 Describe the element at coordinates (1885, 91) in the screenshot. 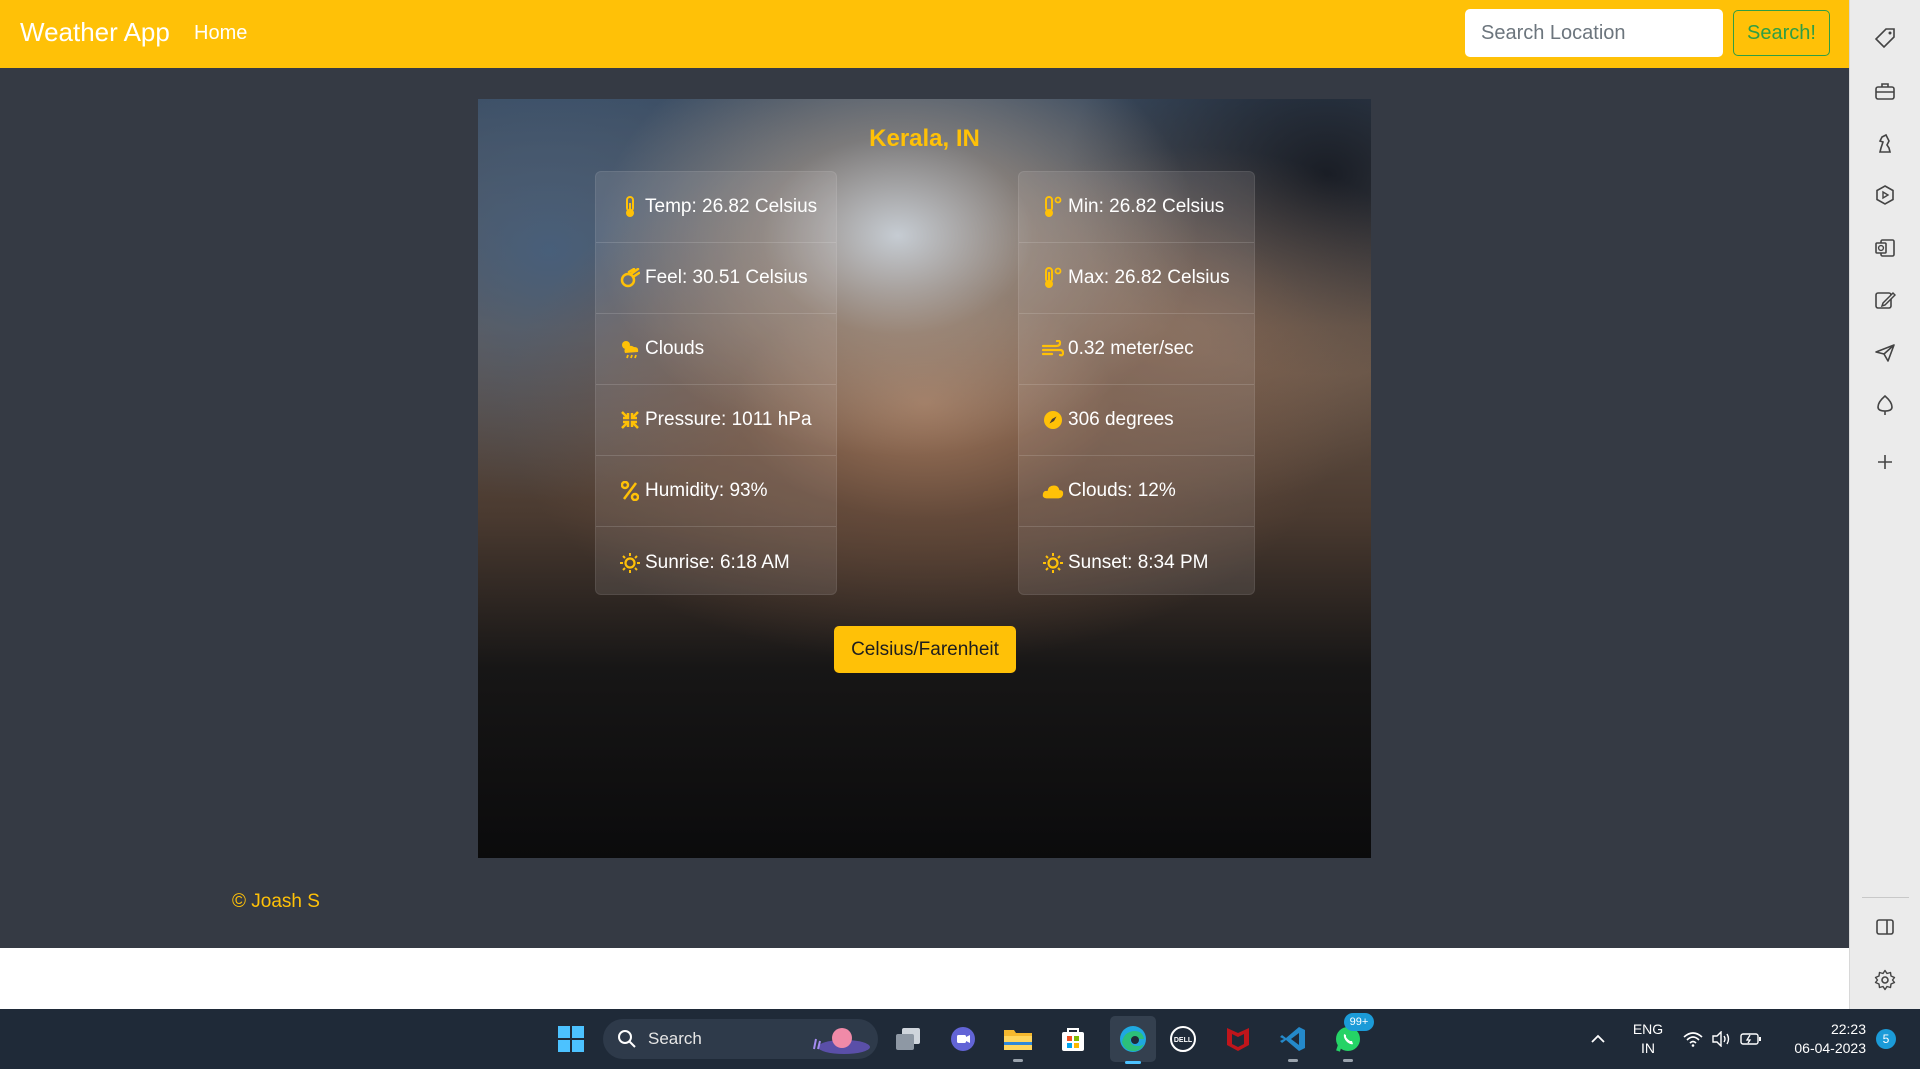

I see `toolbox-icon` at that location.